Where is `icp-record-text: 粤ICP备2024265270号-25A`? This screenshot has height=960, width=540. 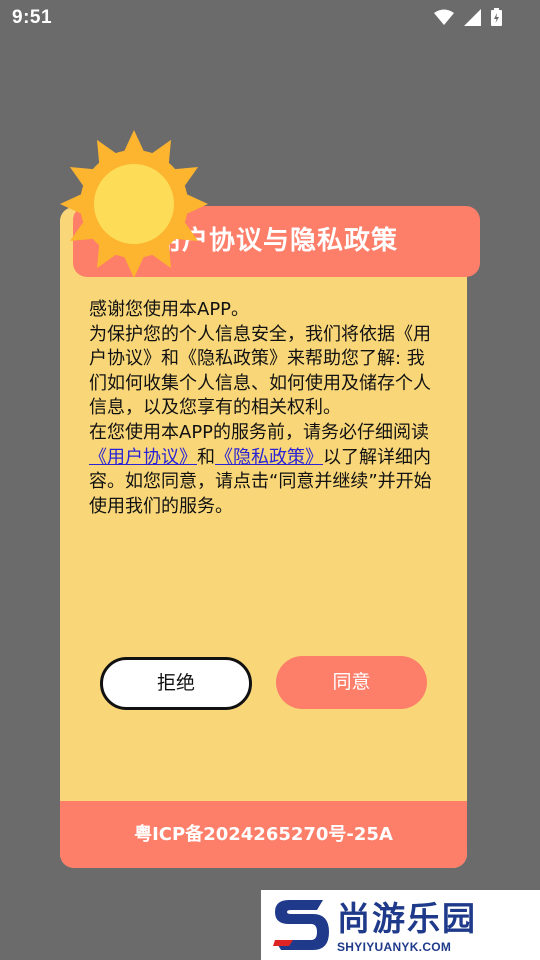
icp-record-text: 粤ICP备2024265270号-25A is located at coordinates (263, 834).